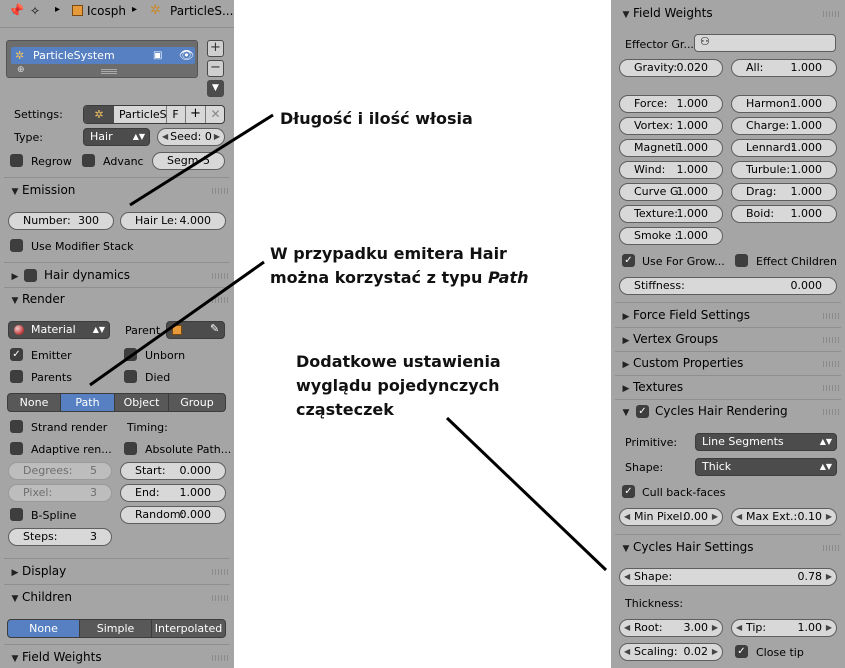 The image size is (845, 668). I want to click on close-tip-checkbox: ✓, so click(741, 651).